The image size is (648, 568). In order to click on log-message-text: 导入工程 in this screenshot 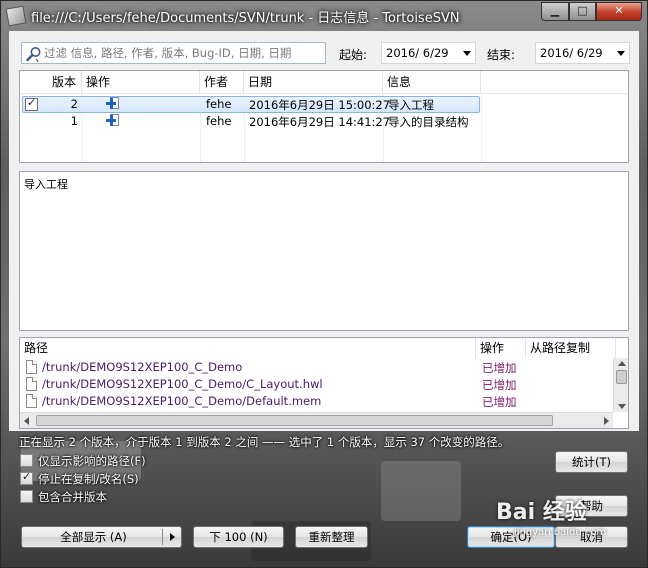, I will do `click(46, 184)`.